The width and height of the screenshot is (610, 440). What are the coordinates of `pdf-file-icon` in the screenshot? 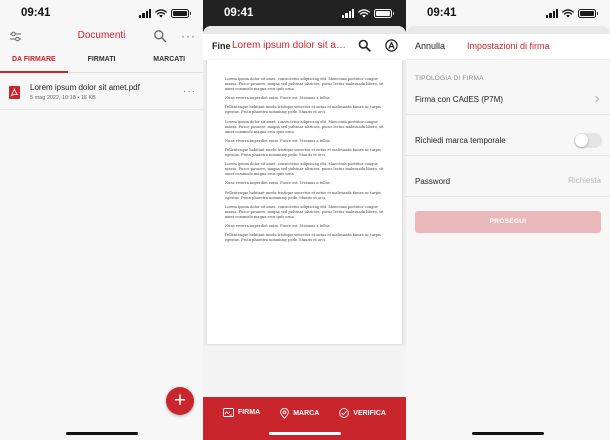 It's located at (14, 92).